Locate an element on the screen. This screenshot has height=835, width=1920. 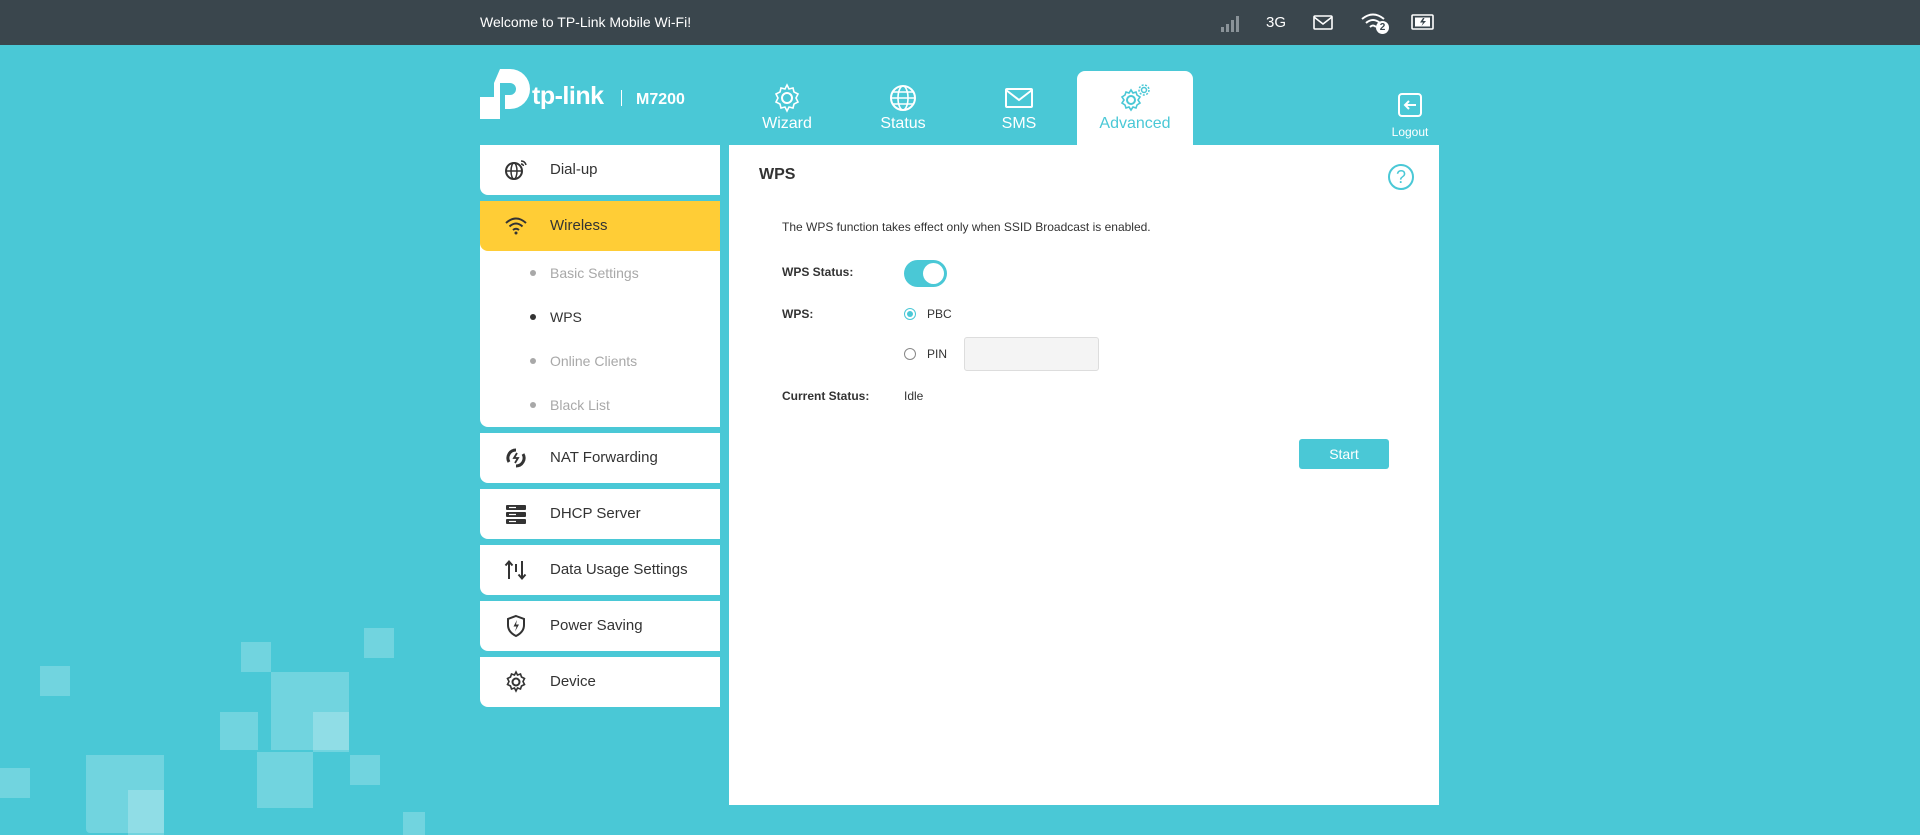
logout-label: Logout is located at coordinates (1410, 132).